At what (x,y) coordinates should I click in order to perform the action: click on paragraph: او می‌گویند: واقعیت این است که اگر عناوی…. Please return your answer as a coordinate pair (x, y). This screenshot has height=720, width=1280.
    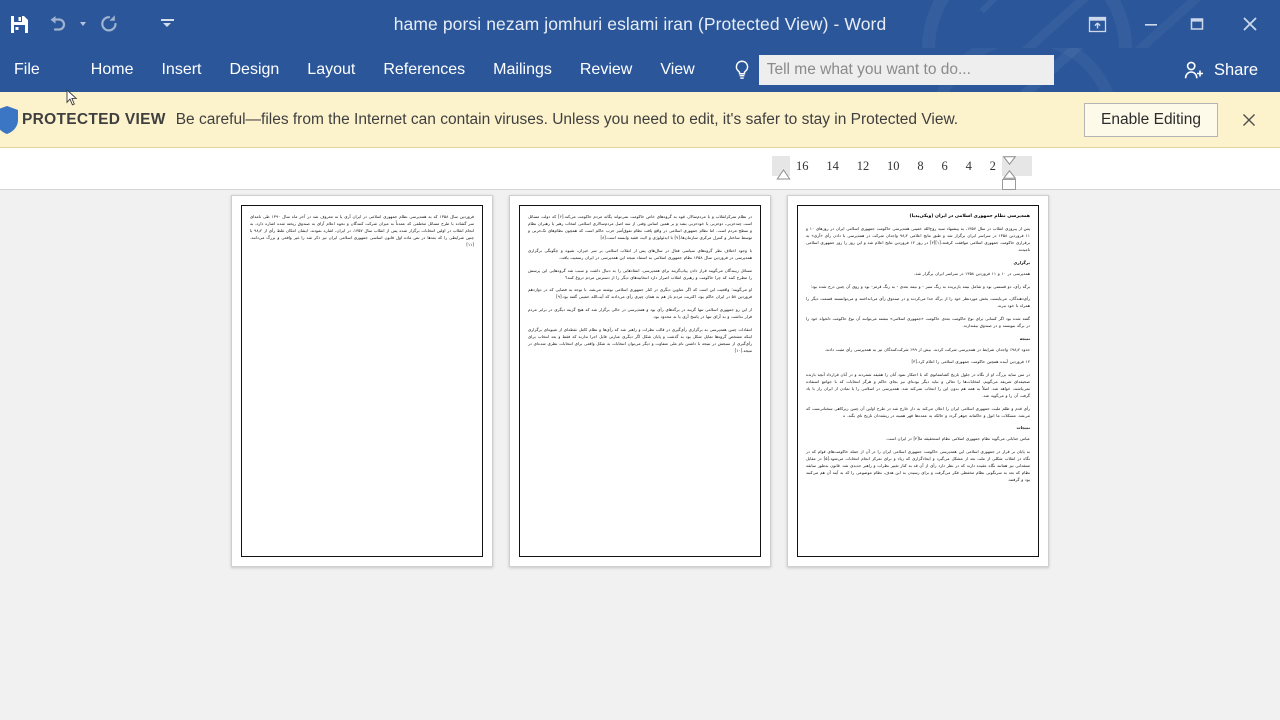
    Looking at the image, I should click on (640, 293).